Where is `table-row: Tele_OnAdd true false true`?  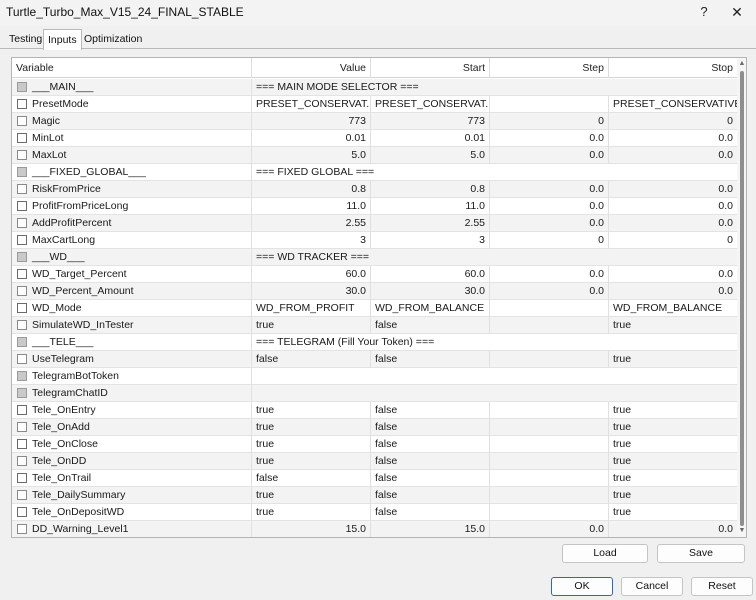 table-row: Tele_OnAdd true false true is located at coordinates (374, 427).